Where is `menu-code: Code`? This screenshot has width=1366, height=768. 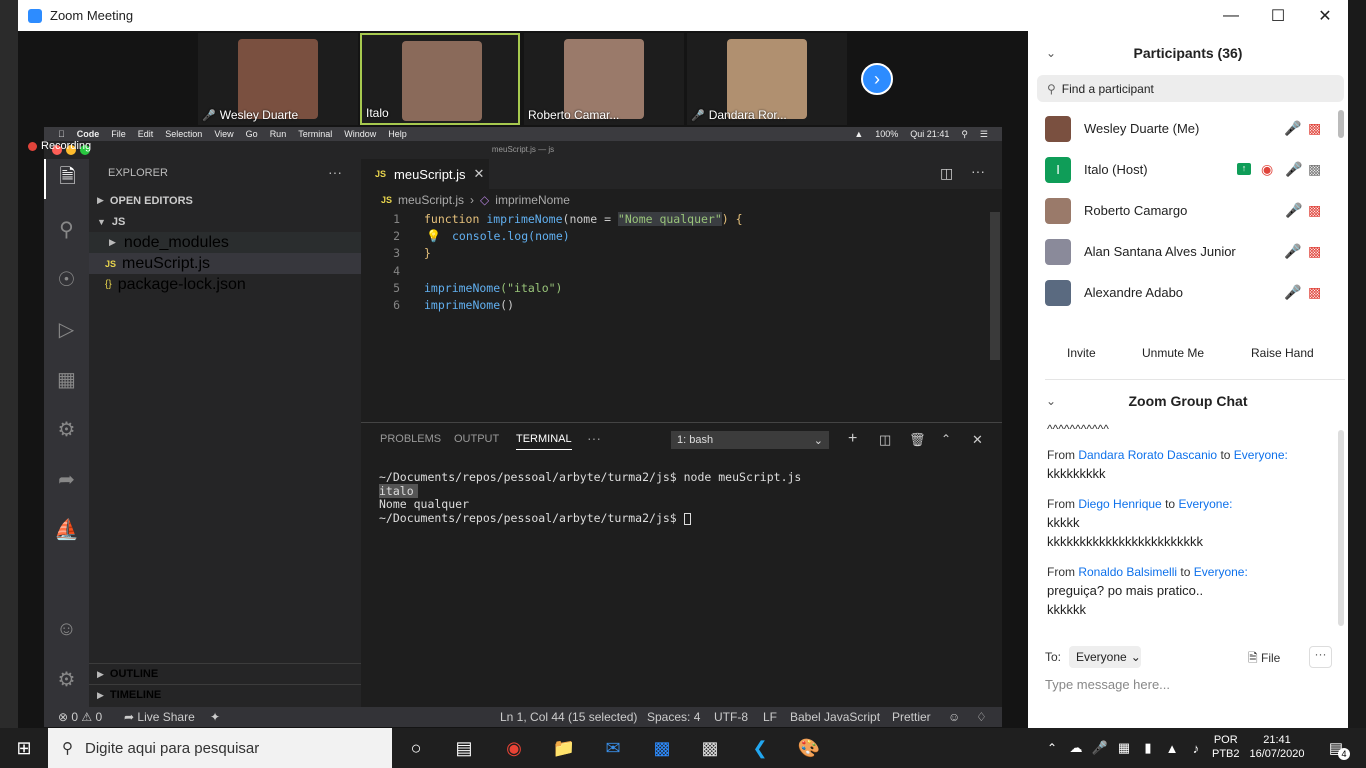
menu-code: Code is located at coordinates (88, 134).